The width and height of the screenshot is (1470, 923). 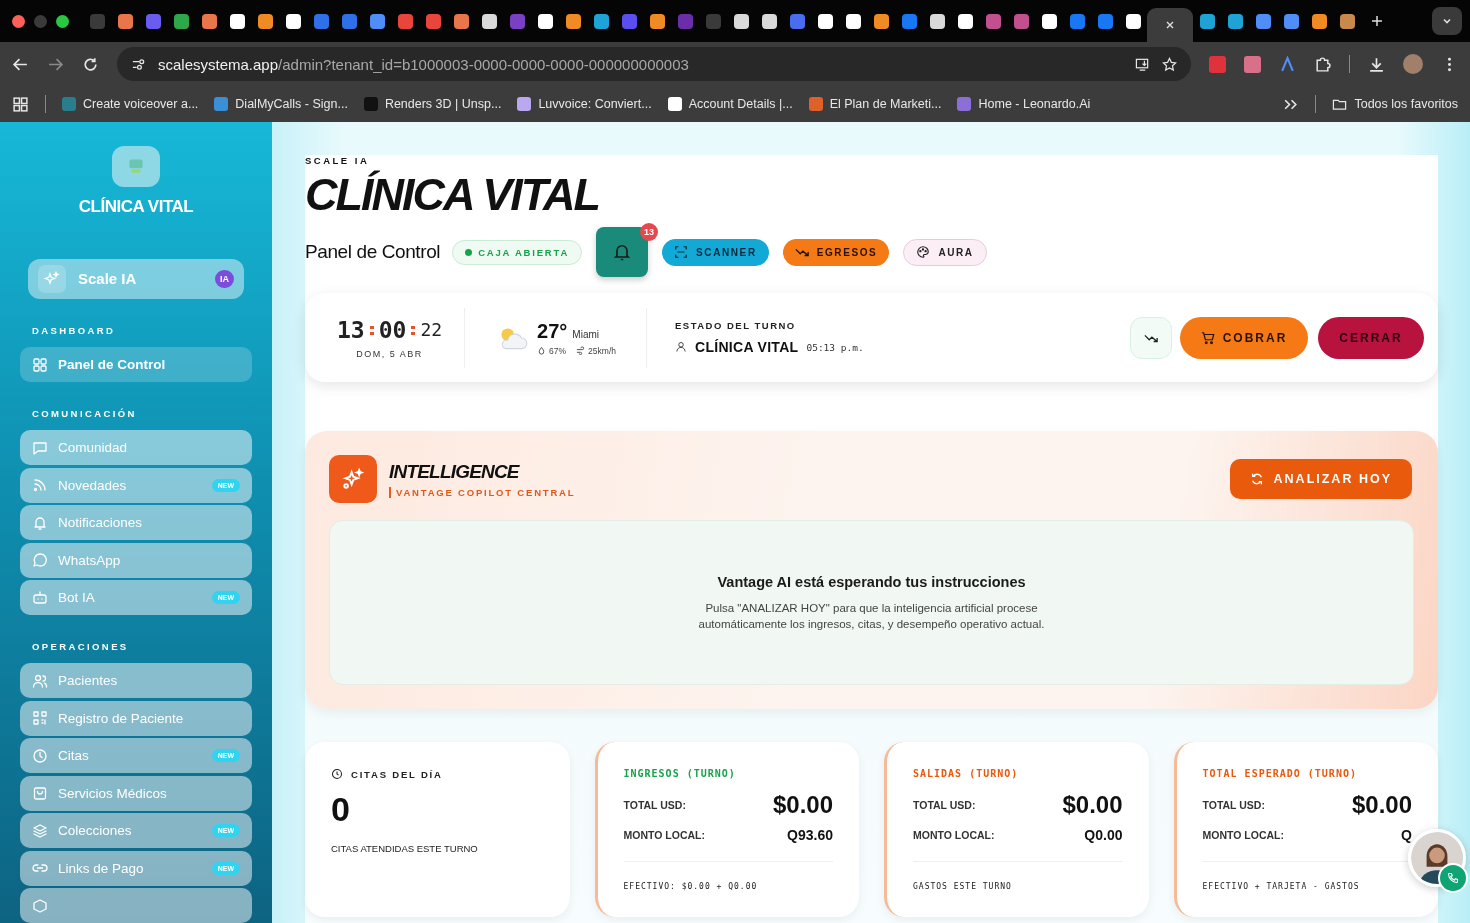 I want to click on assistant-button: Scale IA IA, so click(x=136, y=278).